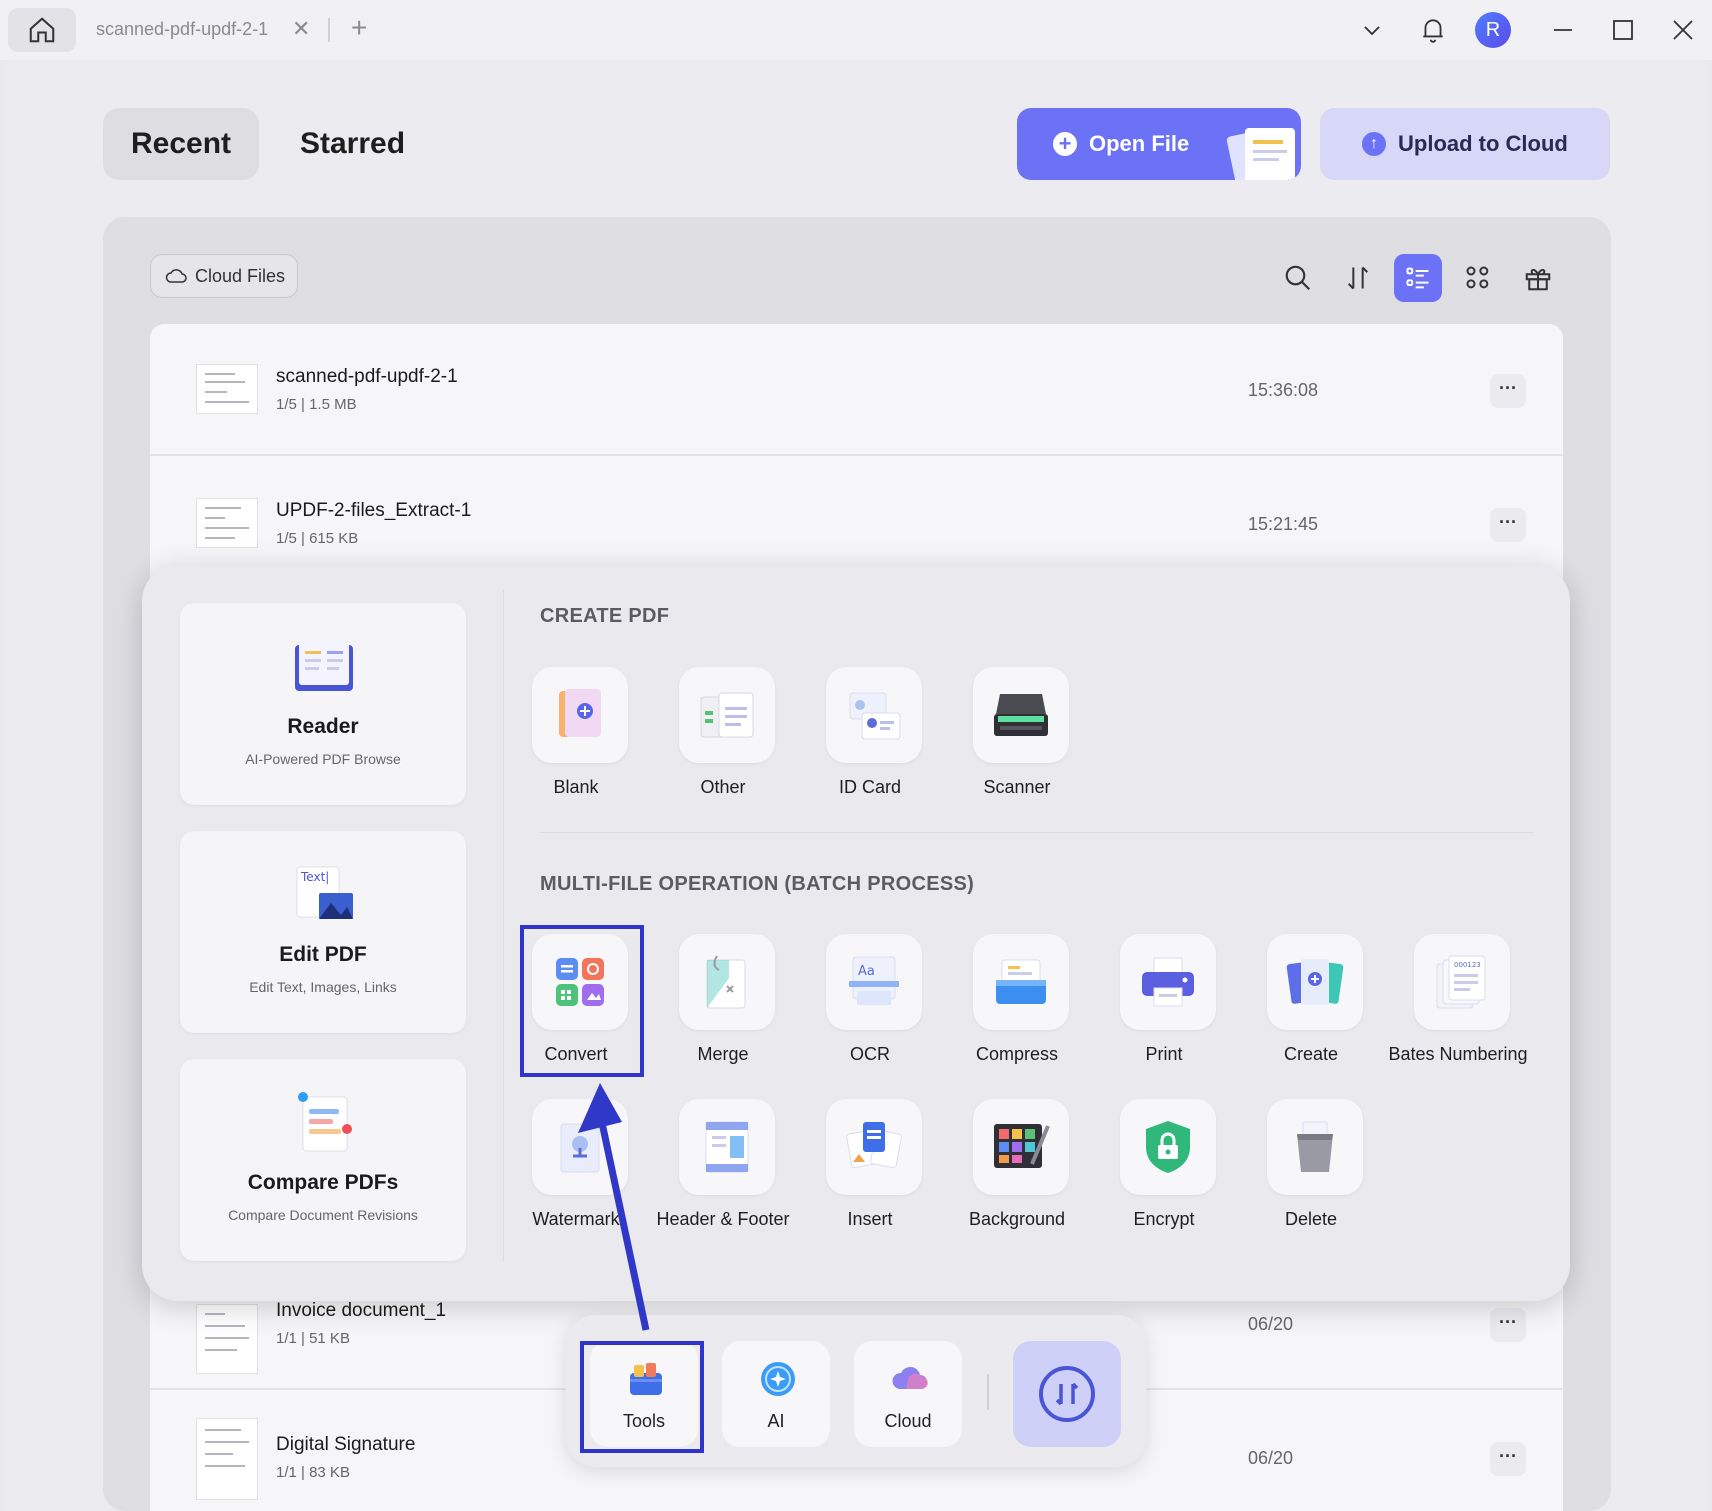 The width and height of the screenshot is (1712, 1511). I want to click on home-button, so click(42, 30).